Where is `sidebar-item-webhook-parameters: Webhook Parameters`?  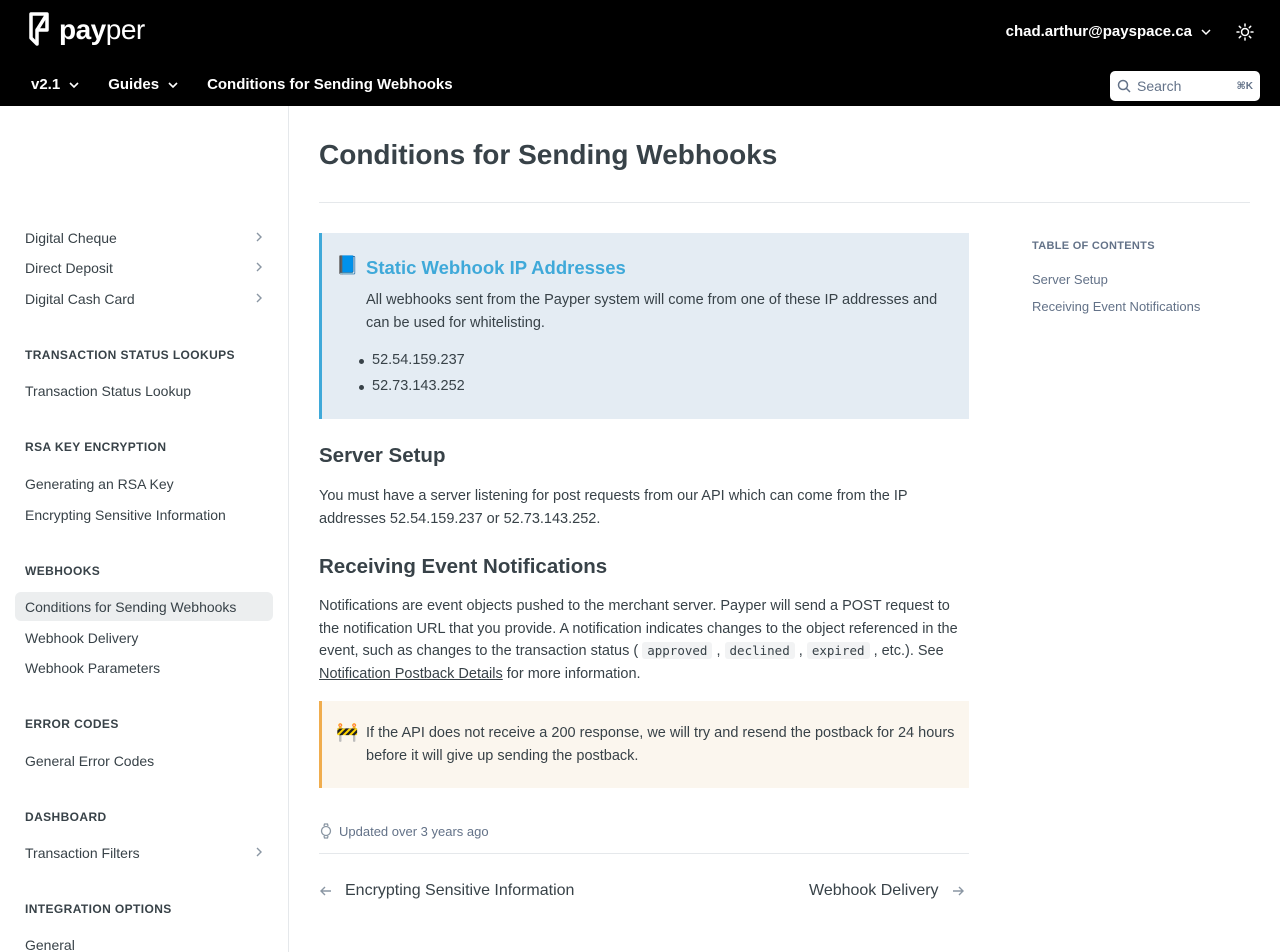 sidebar-item-webhook-parameters: Webhook Parameters is located at coordinates (144, 667).